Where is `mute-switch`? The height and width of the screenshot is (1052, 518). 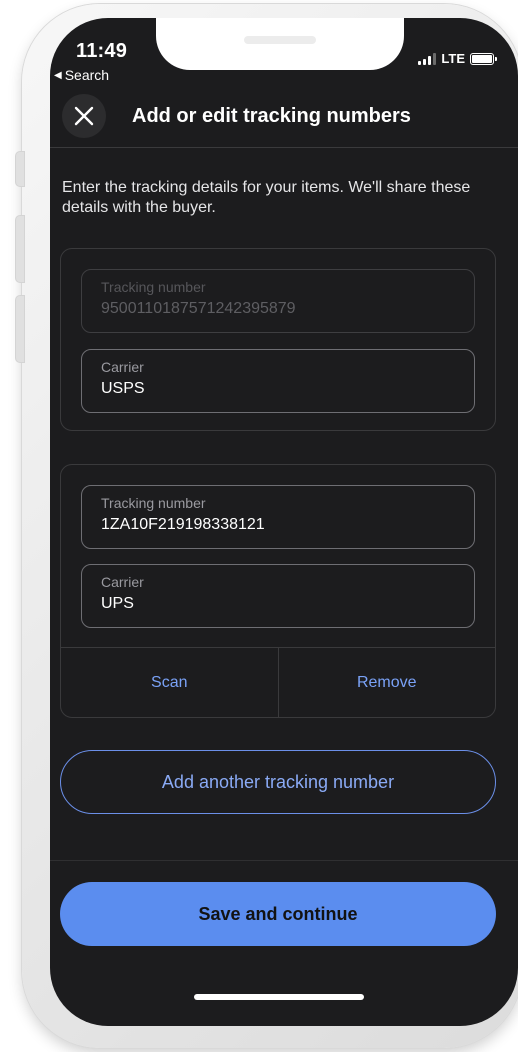
mute-switch is located at coordinates (20, 169).